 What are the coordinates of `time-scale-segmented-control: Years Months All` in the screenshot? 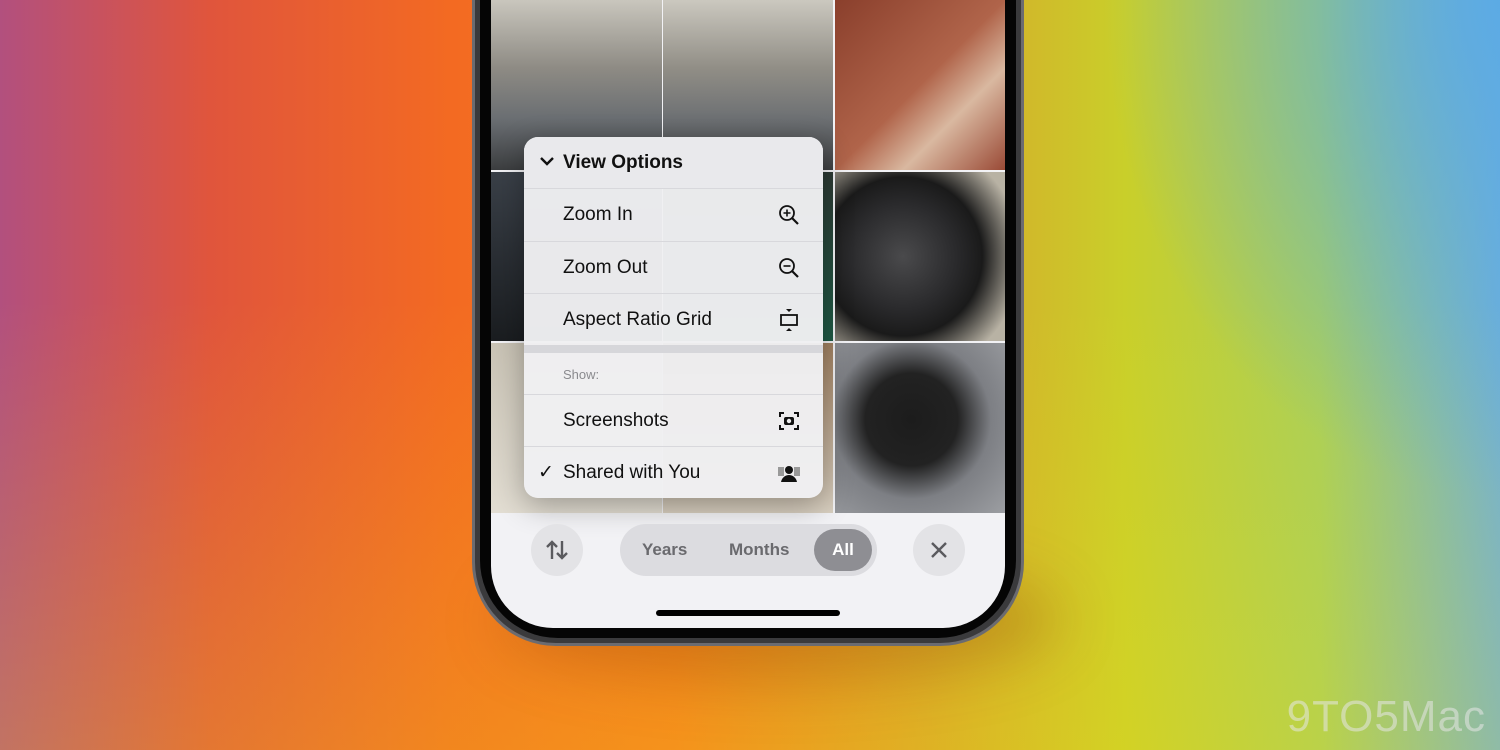 It's located at (748, 550).